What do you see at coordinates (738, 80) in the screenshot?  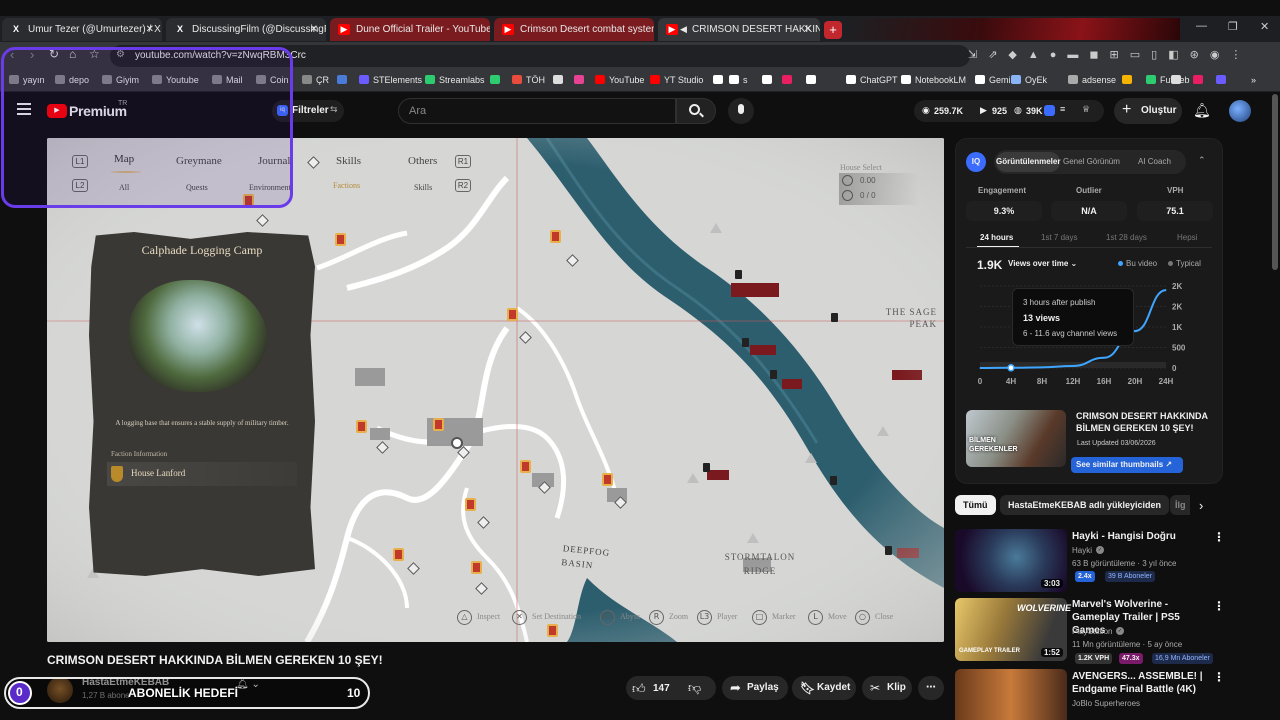 I see `bookmark-s: s` at bounding box center [738, 80].